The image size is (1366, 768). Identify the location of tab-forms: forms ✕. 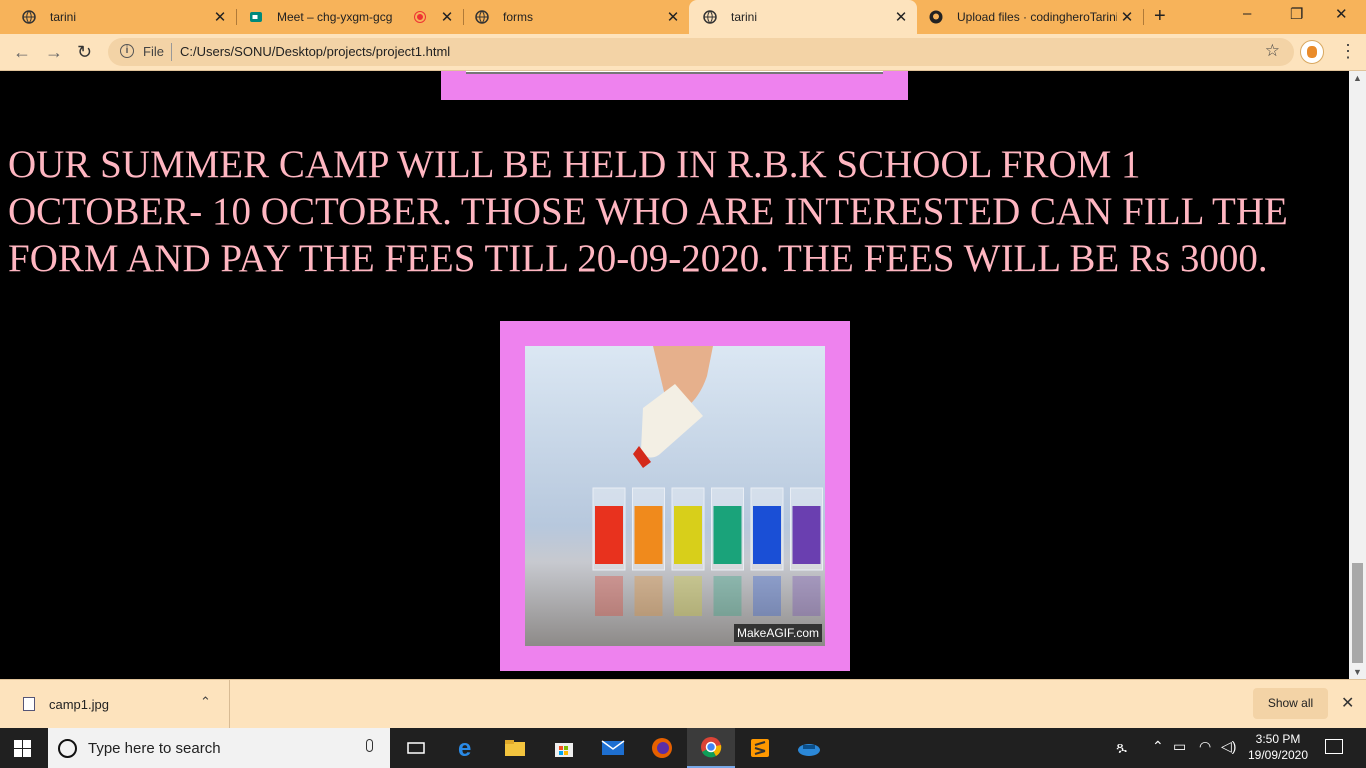
(571, 17).